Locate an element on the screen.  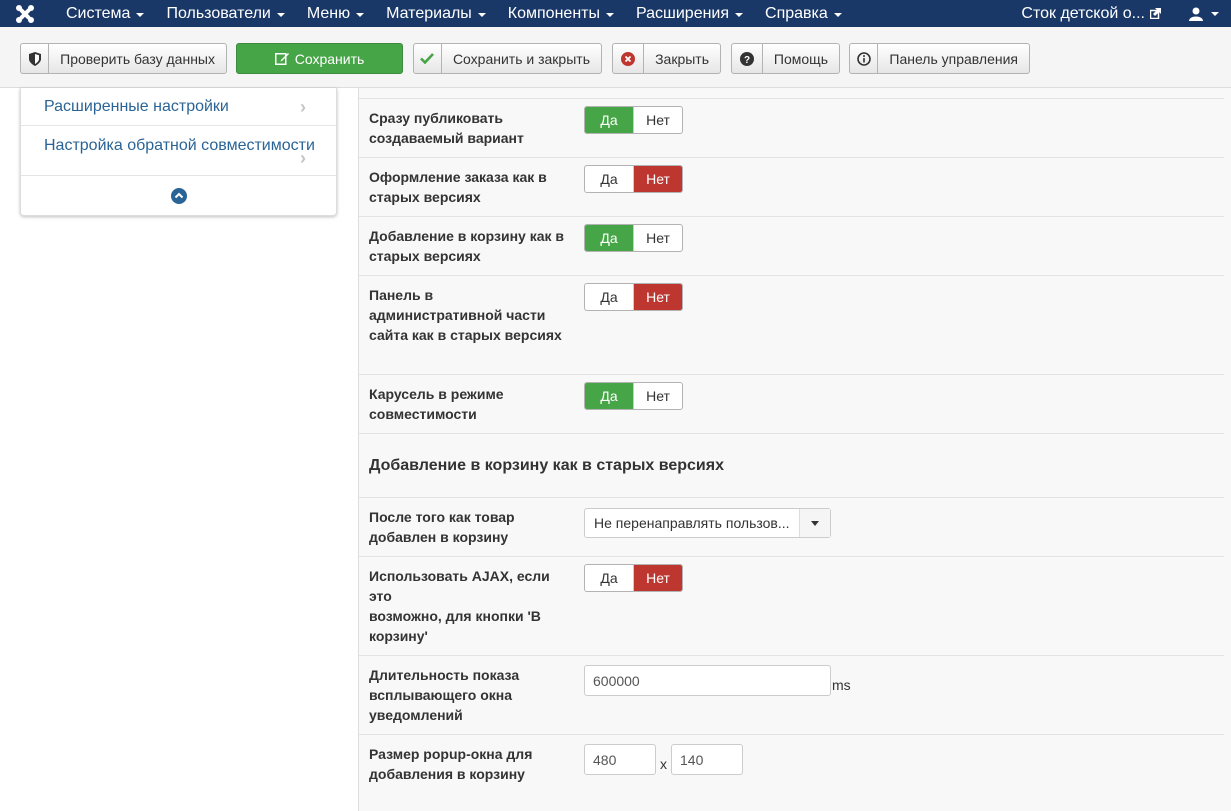
legacy-checkout-toggle: Да Нет is located at coordinates (633, 179).